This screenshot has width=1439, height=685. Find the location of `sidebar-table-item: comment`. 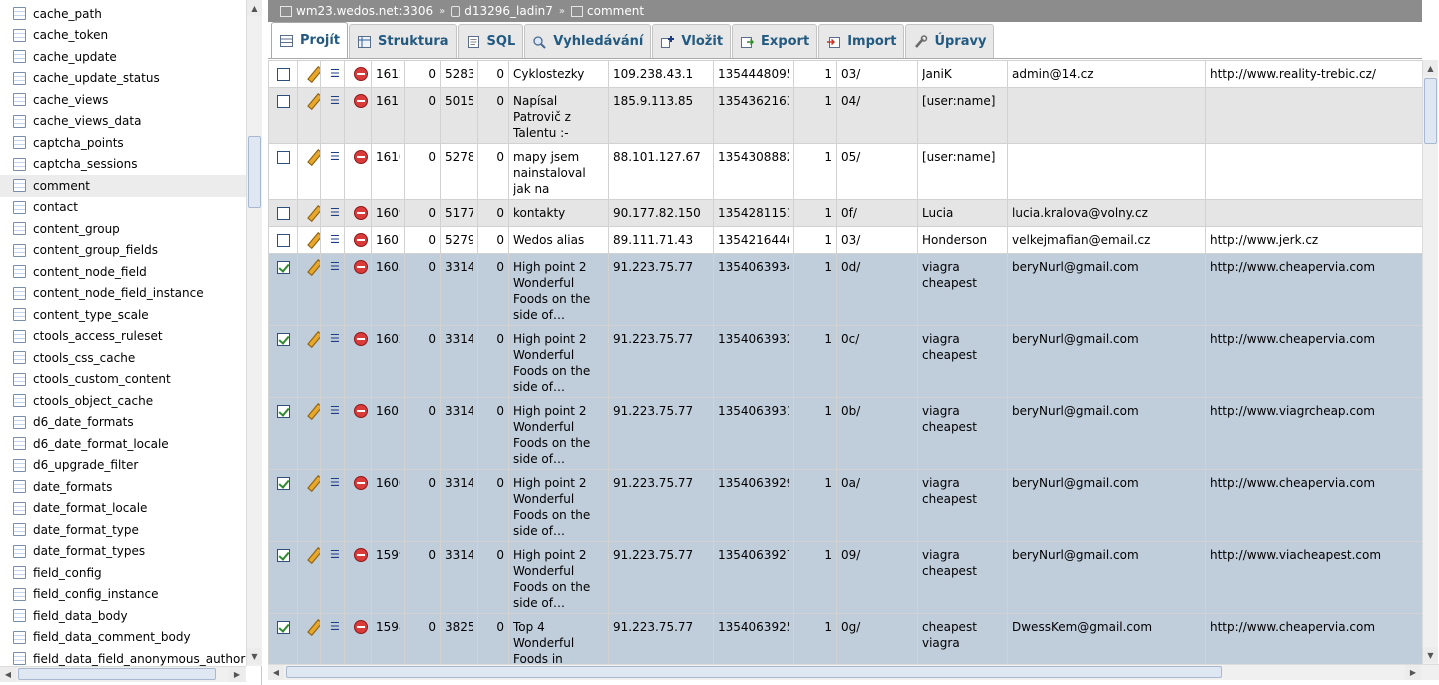

sidebar-table-item: comment is located at coordinates (123, 186).